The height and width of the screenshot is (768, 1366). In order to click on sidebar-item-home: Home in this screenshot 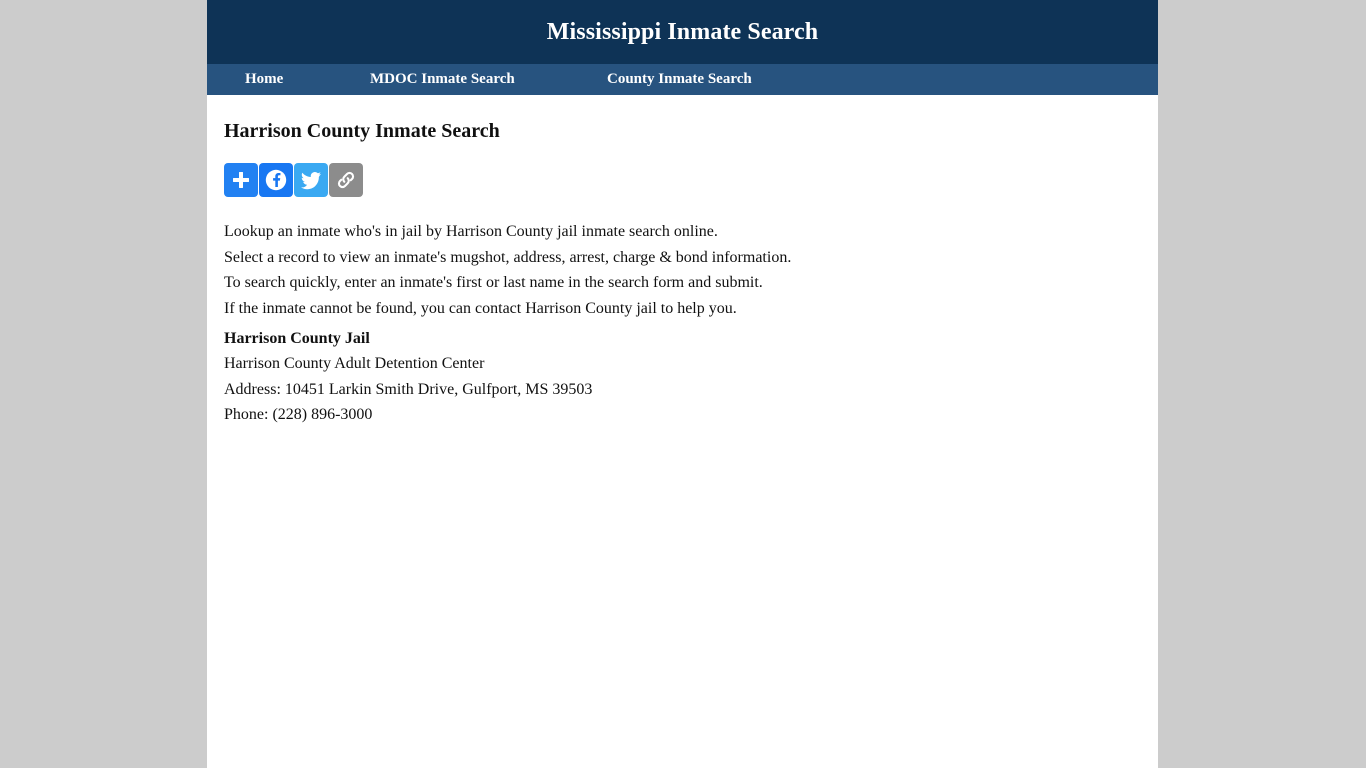, I will do `click(307, 79)`.